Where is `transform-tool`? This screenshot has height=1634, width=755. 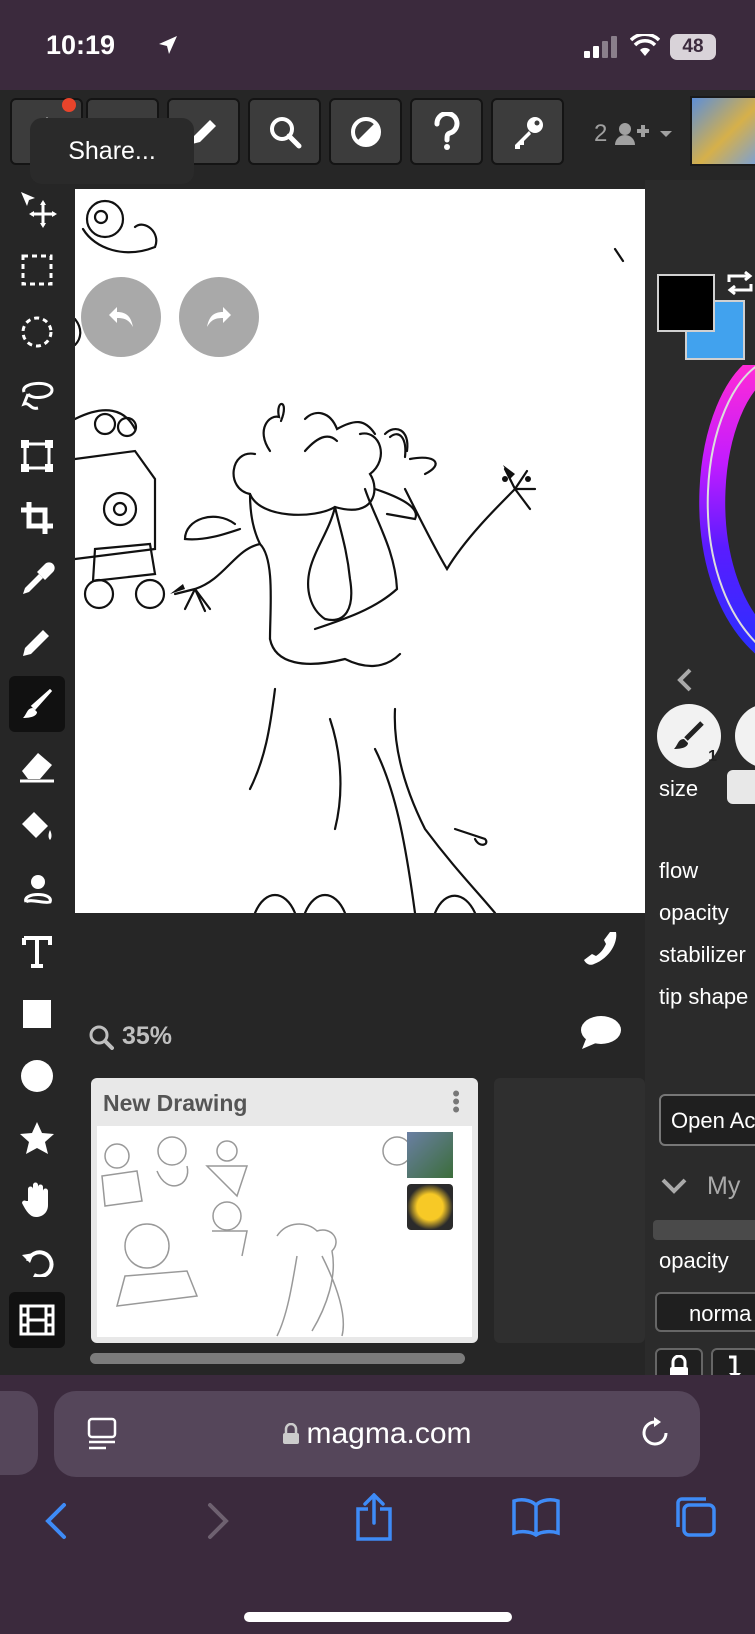 transform-tool is located at coordinates (37, 456).